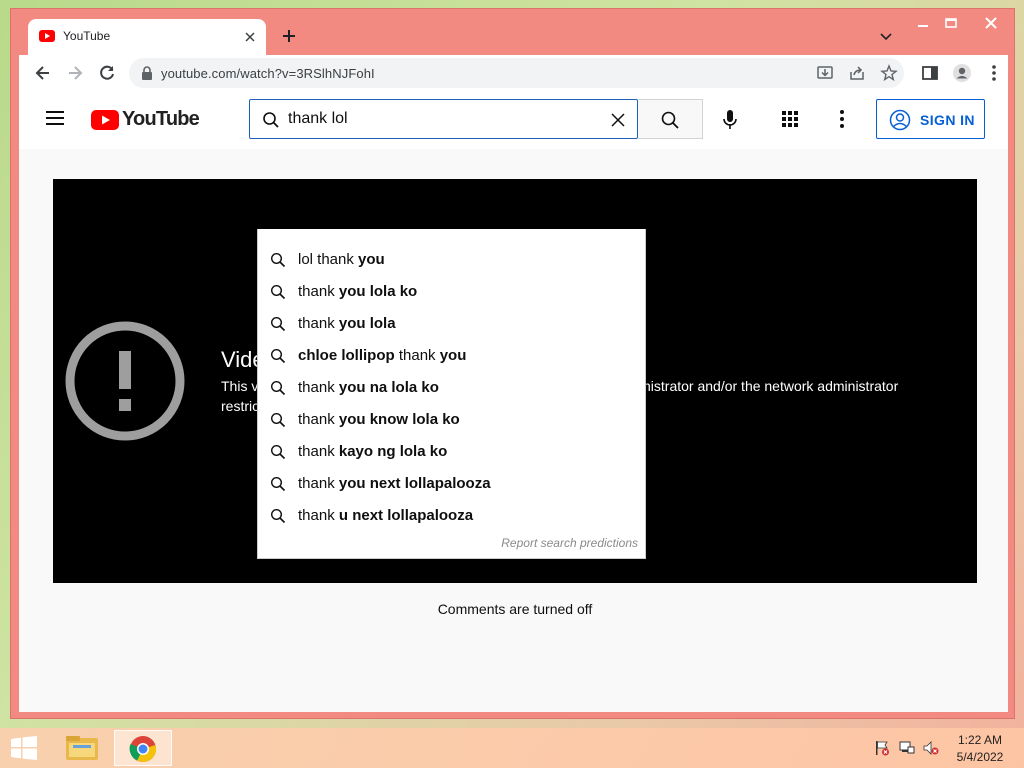 Image resolution: width=1024 pixels, height=768 pixels. I want to click on search-button, so click(670, 119).